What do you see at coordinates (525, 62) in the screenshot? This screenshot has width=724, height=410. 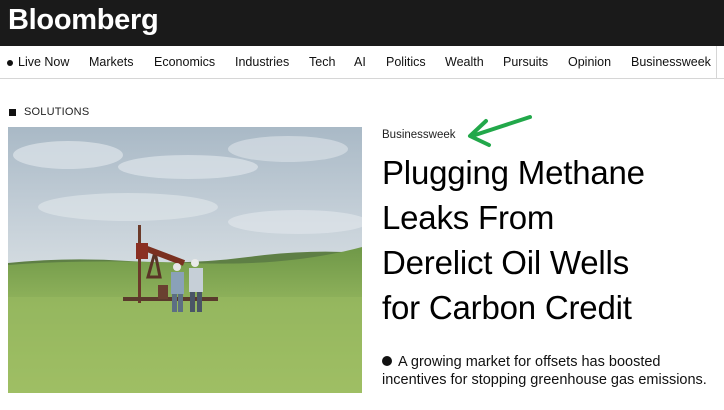 I see `nav-item-pursuits: Pursuits` at bounding box center [525, 62].